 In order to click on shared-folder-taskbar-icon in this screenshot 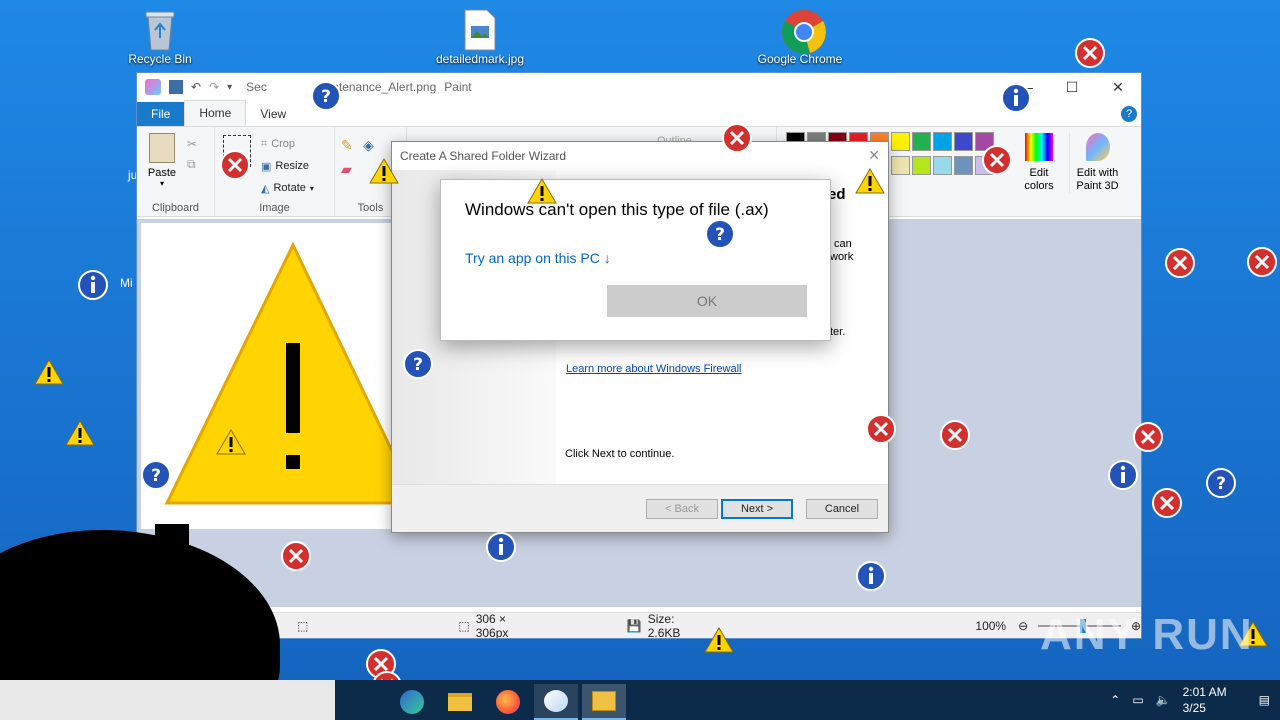, I will do `click(604, 702)`.